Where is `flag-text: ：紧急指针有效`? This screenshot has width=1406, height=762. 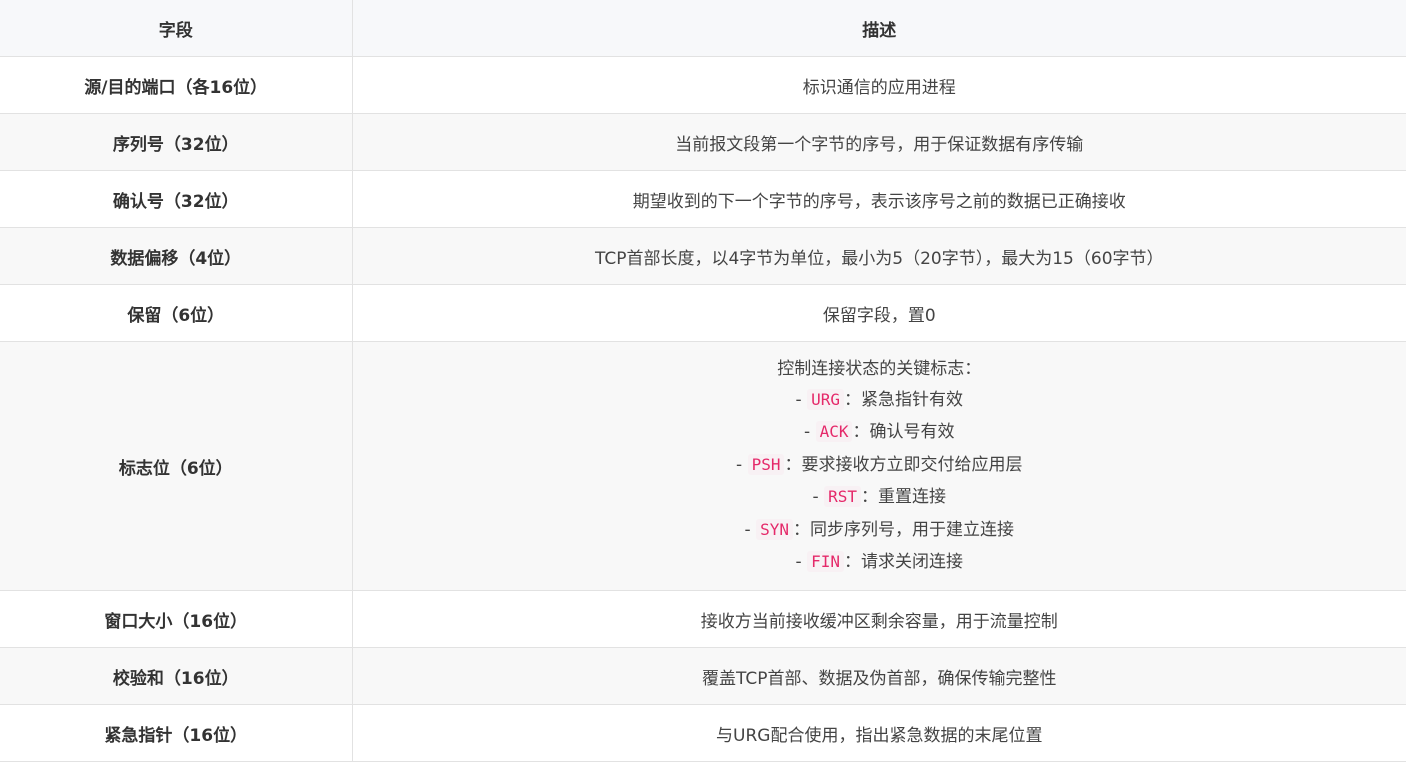
flag-text: ：紧急指针有效 is located at coordinates (903, 400).